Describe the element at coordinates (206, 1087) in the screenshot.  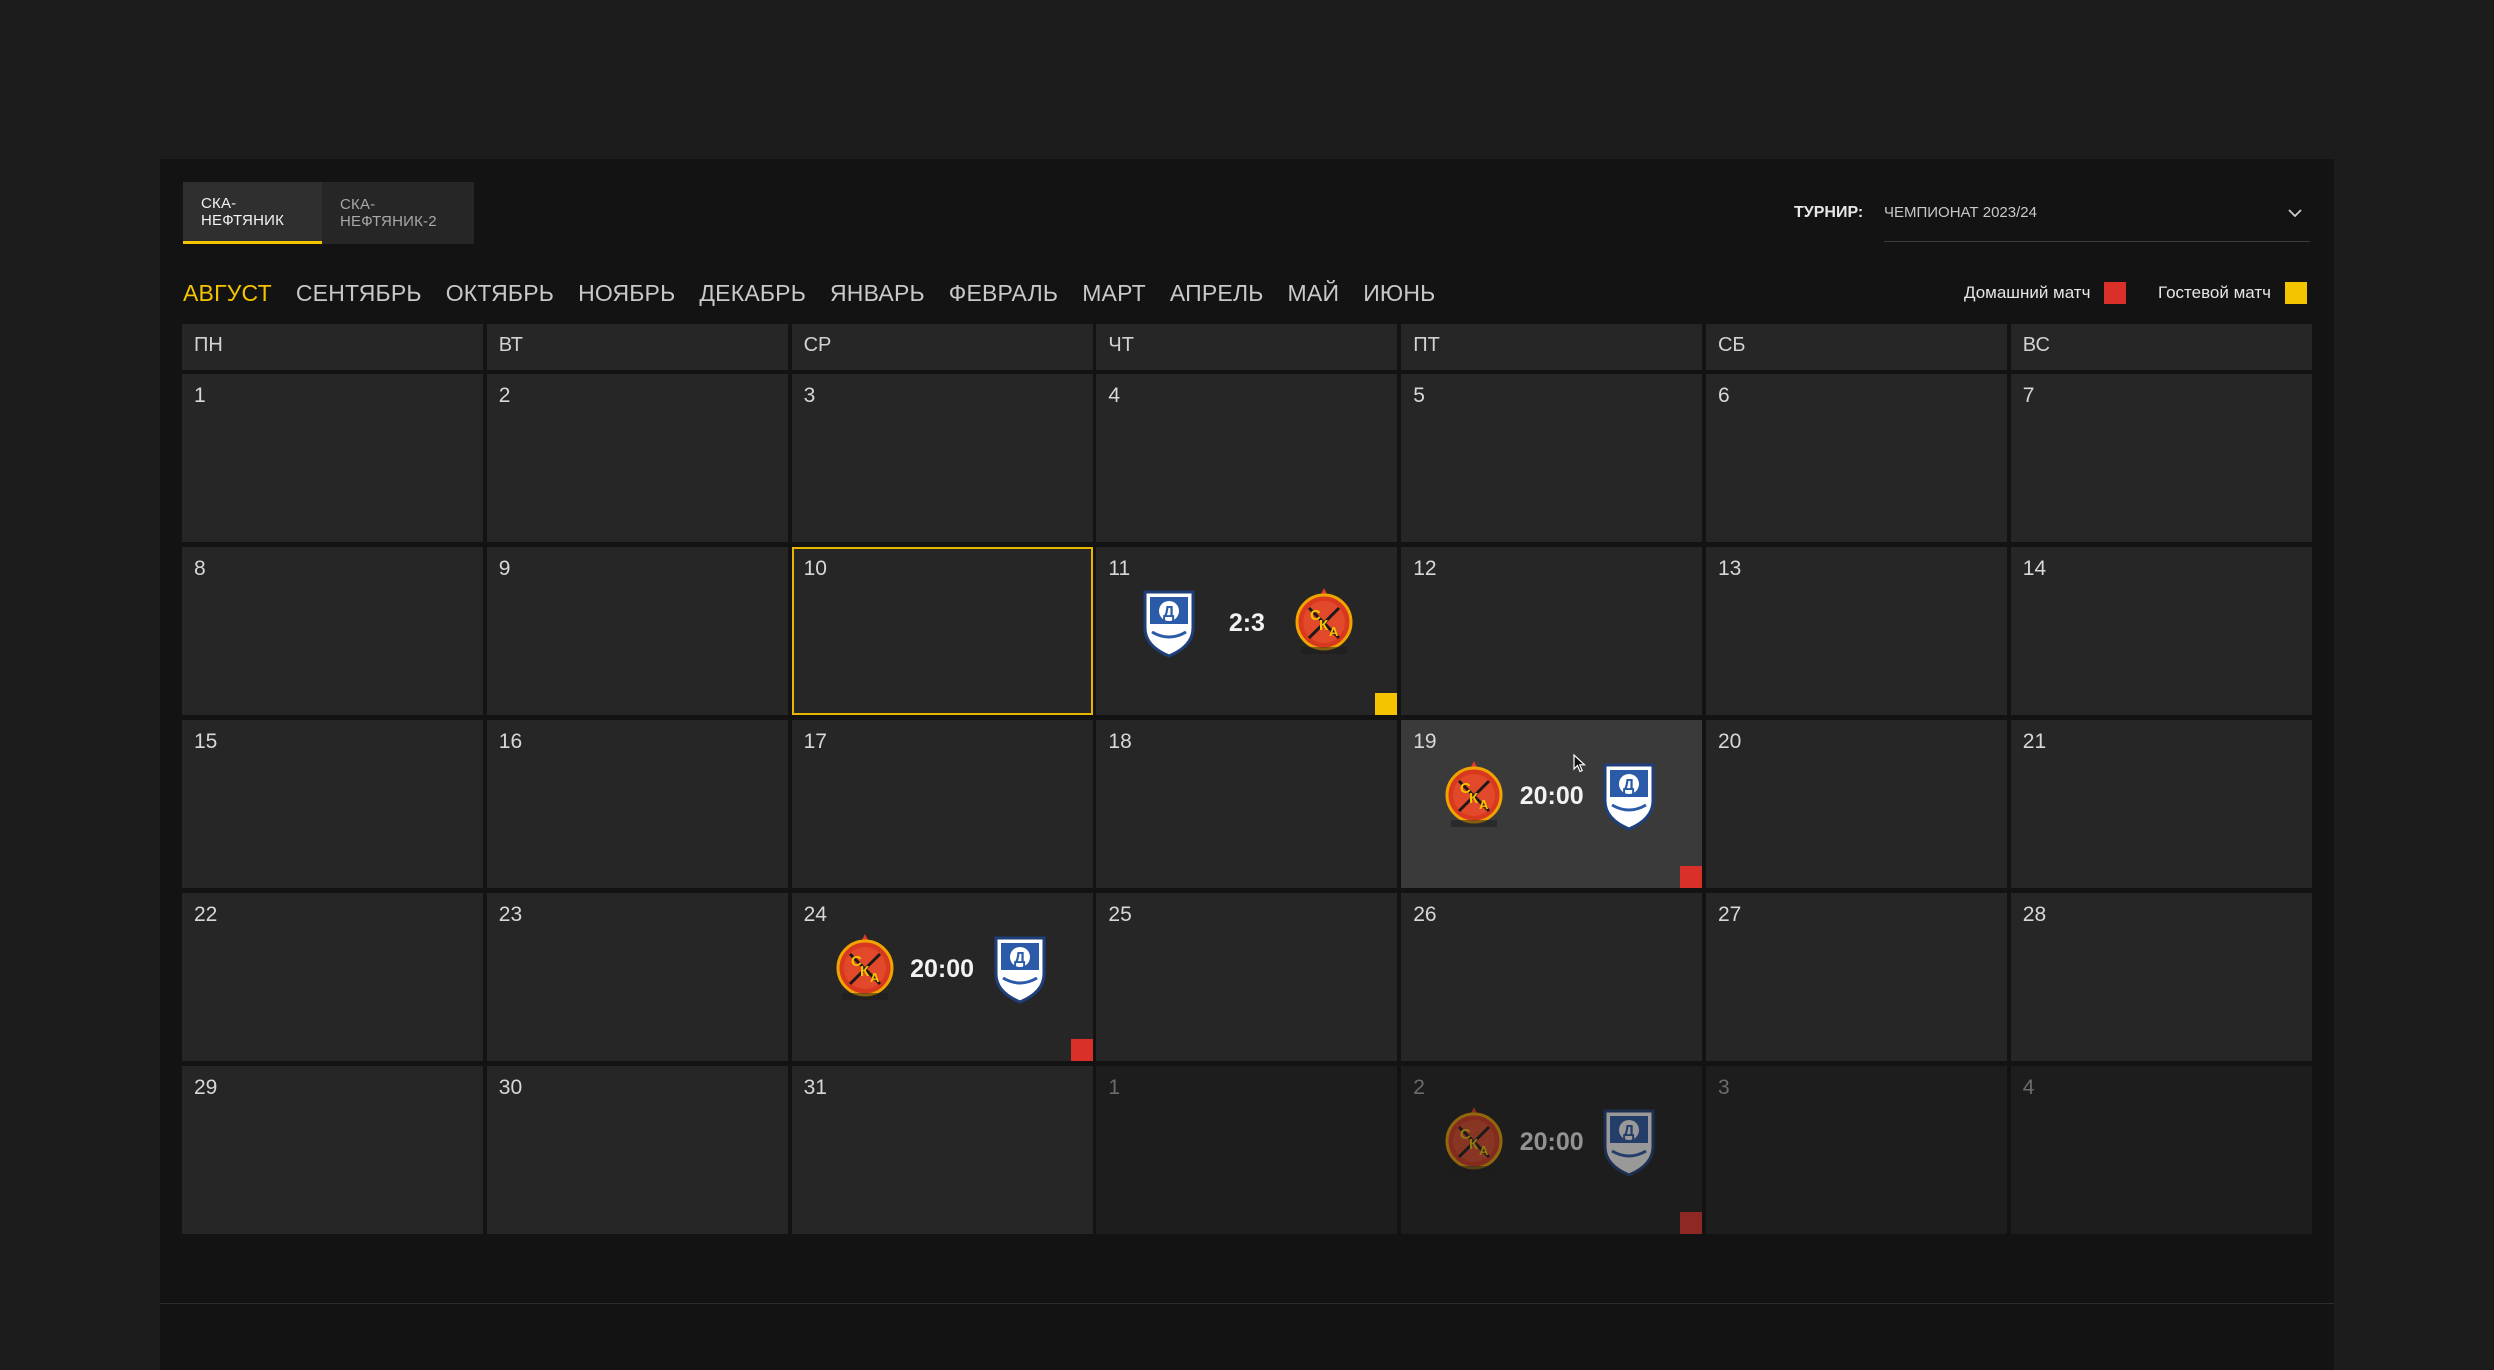
I see `day-number: 29` at that location.